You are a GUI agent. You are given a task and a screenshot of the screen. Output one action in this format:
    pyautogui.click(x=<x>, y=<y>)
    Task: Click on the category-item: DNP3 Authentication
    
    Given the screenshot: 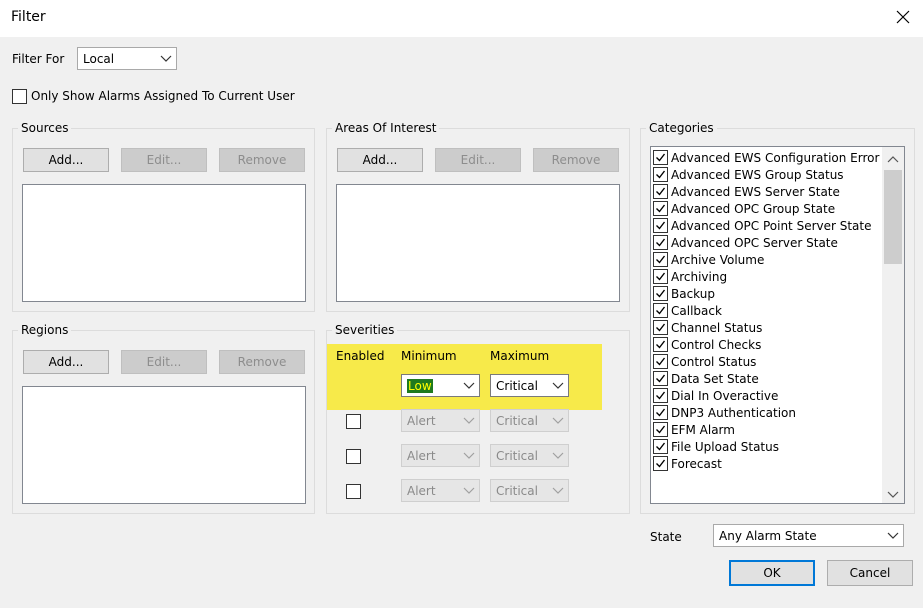 What is the action you would take?
    pyautogui.click(x=724, y=412)
    